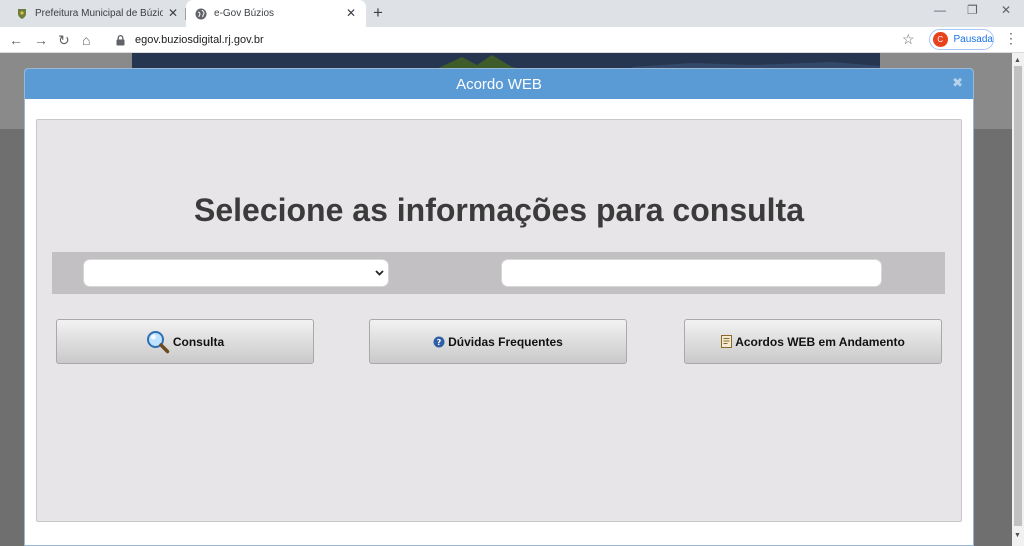  I want to click on consulta-button: Consulta, so click(185, 341).